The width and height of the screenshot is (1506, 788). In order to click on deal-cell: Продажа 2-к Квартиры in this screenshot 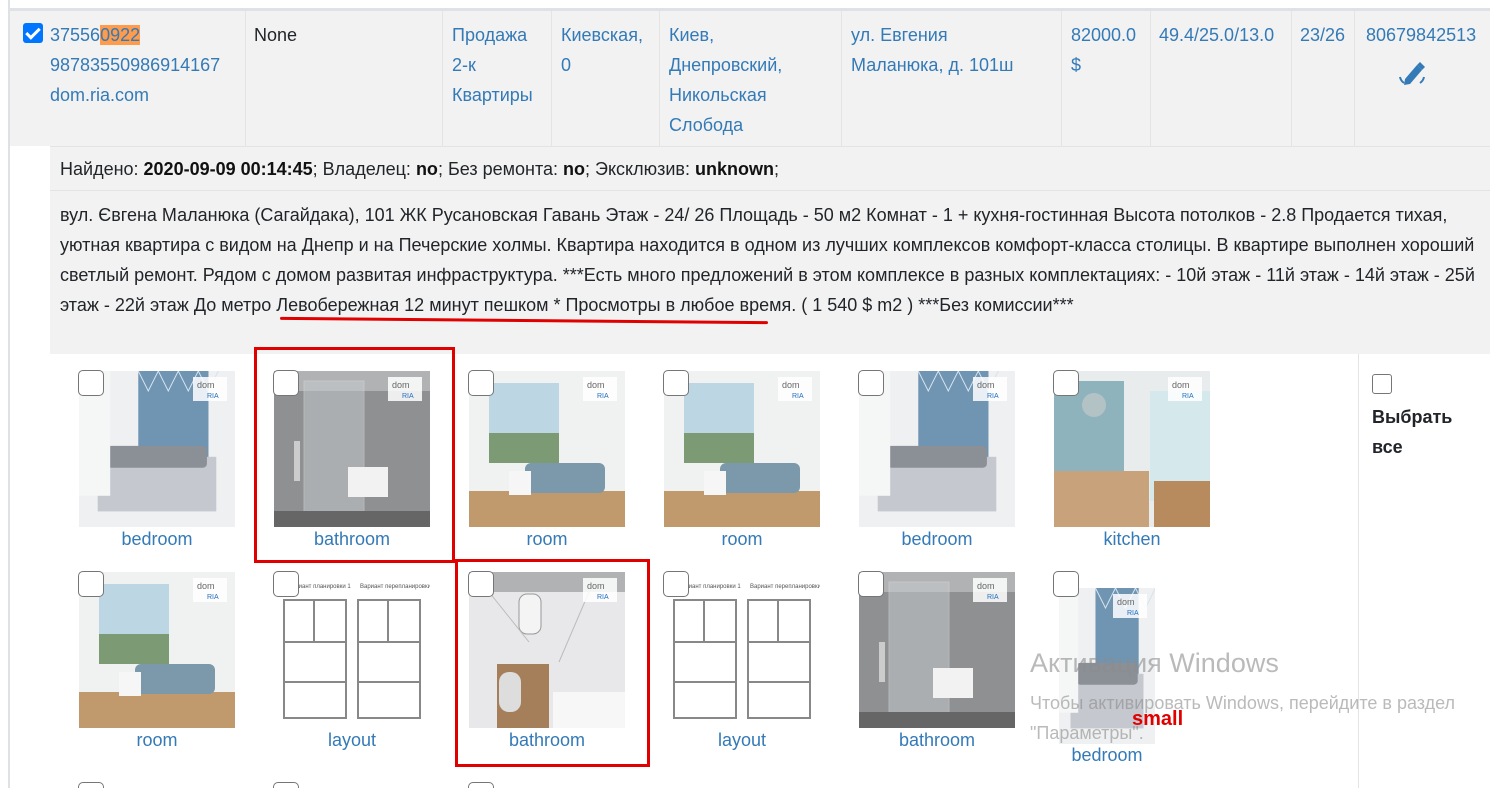, I will do `click(497, 78)`.